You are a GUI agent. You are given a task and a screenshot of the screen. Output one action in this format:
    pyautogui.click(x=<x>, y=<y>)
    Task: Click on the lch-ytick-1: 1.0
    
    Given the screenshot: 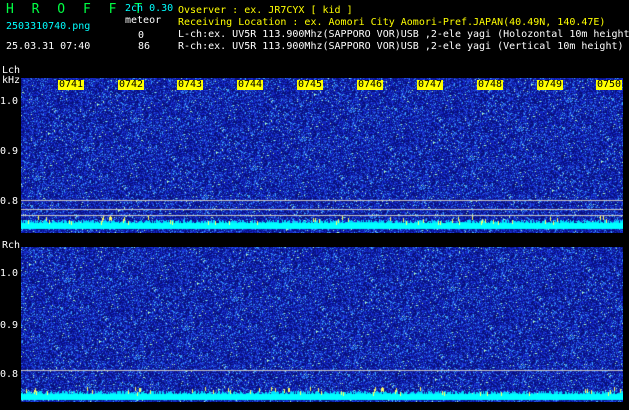 What is the action you would take?
    pyautogui.click(x=9, y=101)
    